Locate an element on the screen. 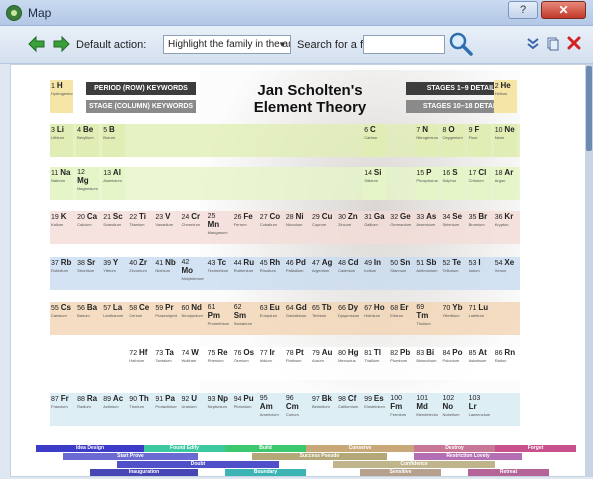  element-cell: 87 Fr Francium is located at coordinates (61, 409).